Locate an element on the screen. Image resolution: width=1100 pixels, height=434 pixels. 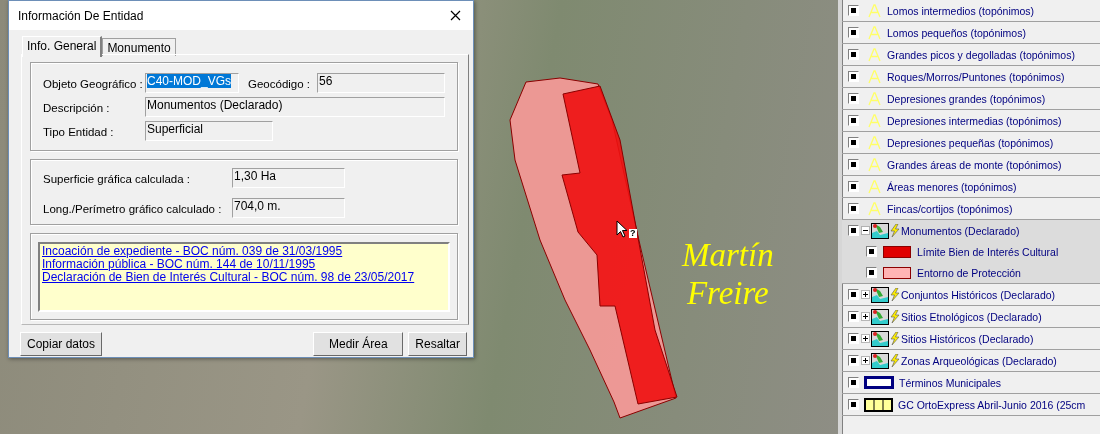
dialog-button: Medir Área is located at coordinates (358, 344).